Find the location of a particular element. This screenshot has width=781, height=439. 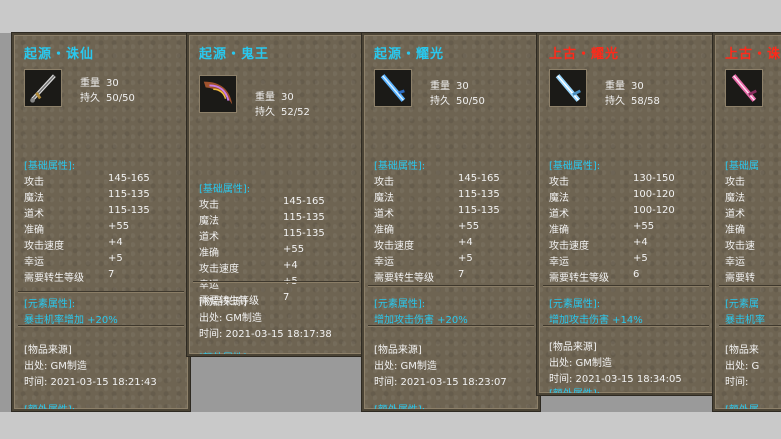

stat-value: 100-120 is located at coordinates (654, 194).